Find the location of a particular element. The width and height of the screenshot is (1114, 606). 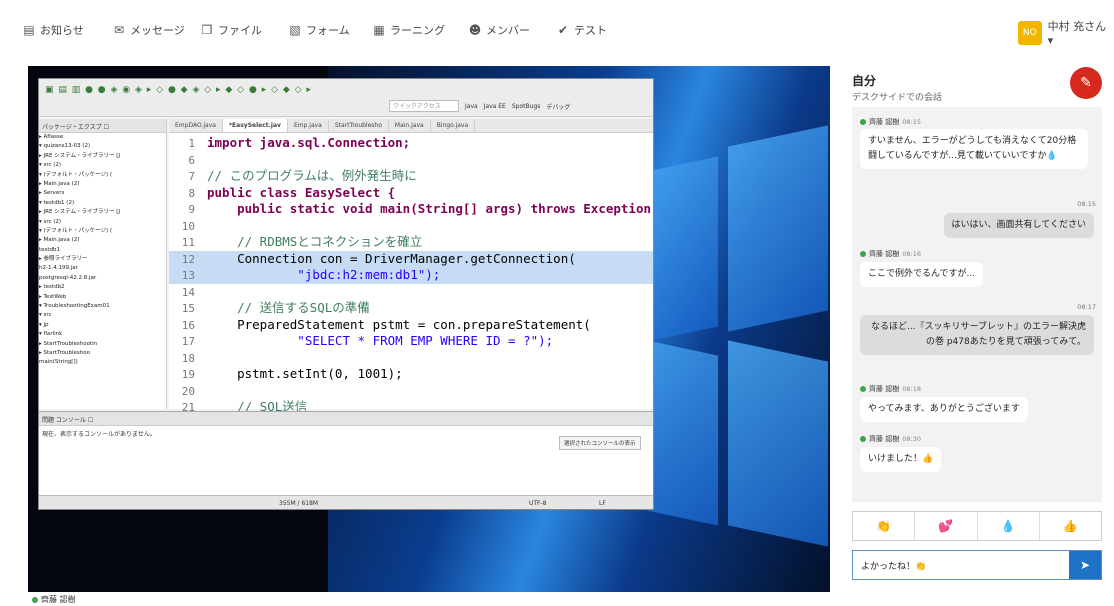

reaction-bar: 👏 💕 💧 👍 is located at coordinates (977, 526).